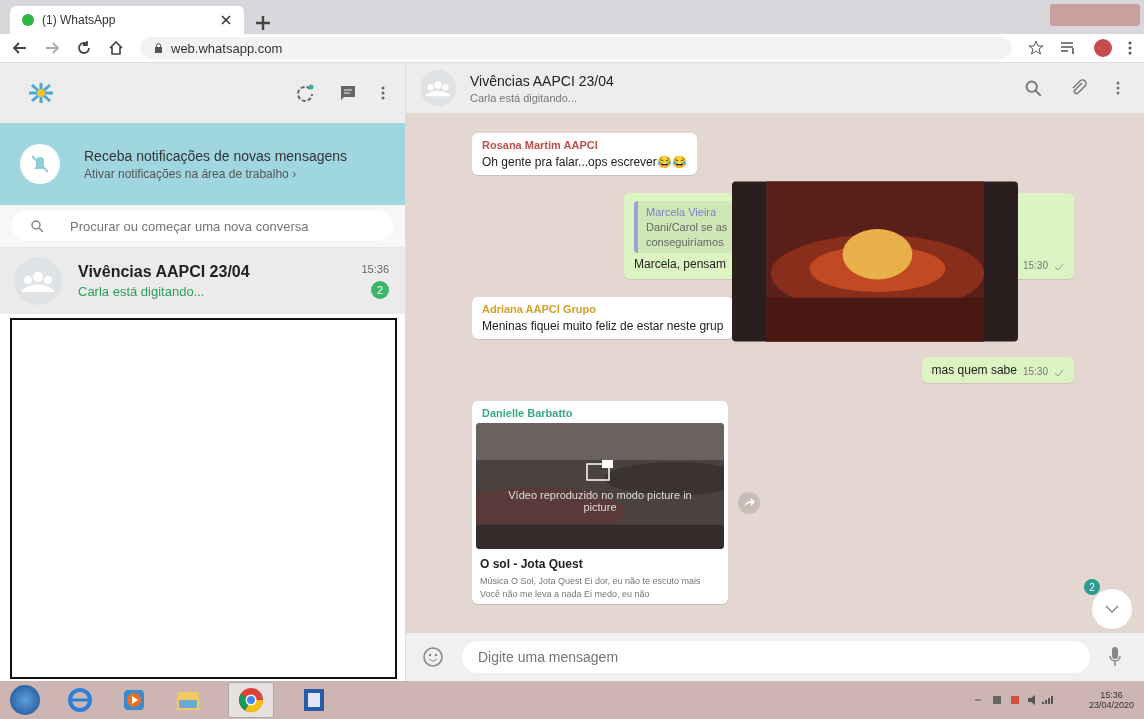 Image resolution: width=1144 pixels, height=719 pixels. I want to click on chrome-icon, so click(251, 700).